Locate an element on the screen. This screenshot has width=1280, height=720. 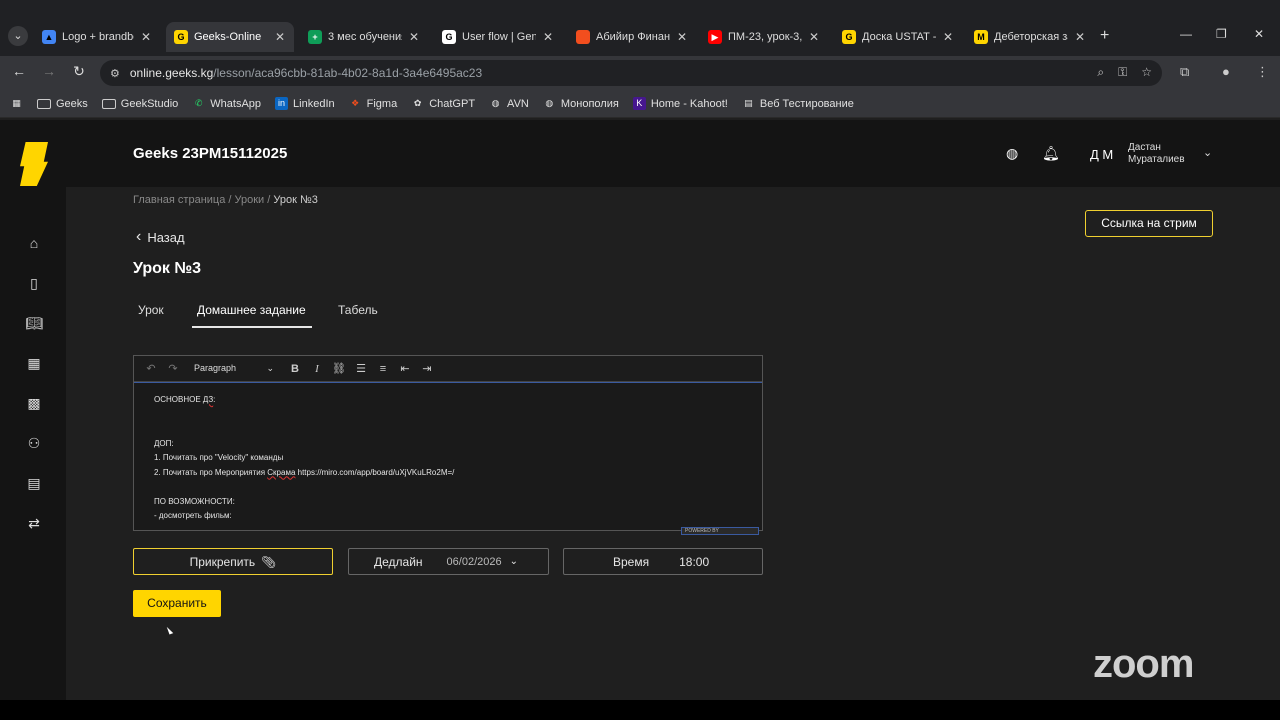
profile-avatar-icon: ● is located at coordinates (1226, 71).